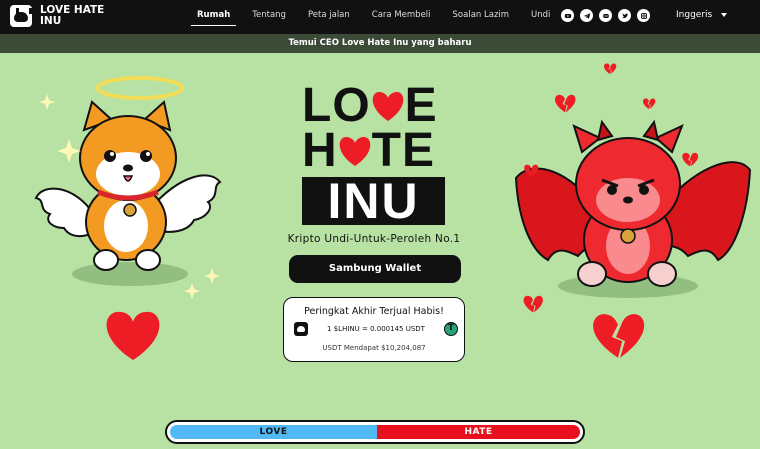 This screenshot has width=760, height=449. What do you see at coordinates (633, 208) in the screenshot?
I see `devil-dog-illustration` at bounding box center [633, 208].